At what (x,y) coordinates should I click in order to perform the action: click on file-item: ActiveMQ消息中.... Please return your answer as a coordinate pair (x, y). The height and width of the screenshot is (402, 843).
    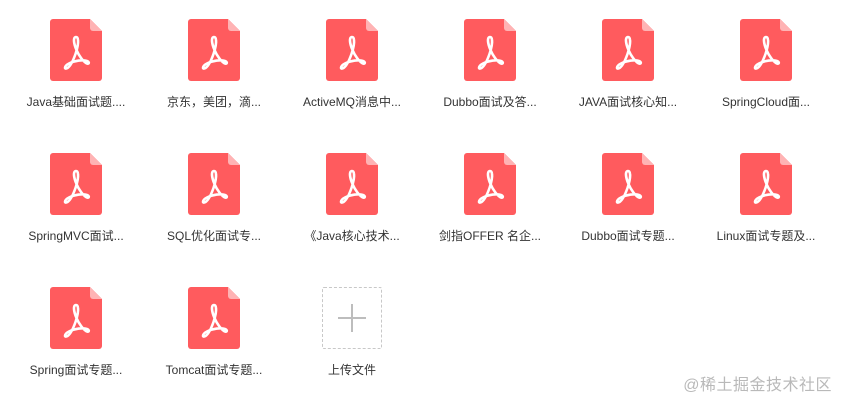
    Looking at the image, I should click on (352, 85).